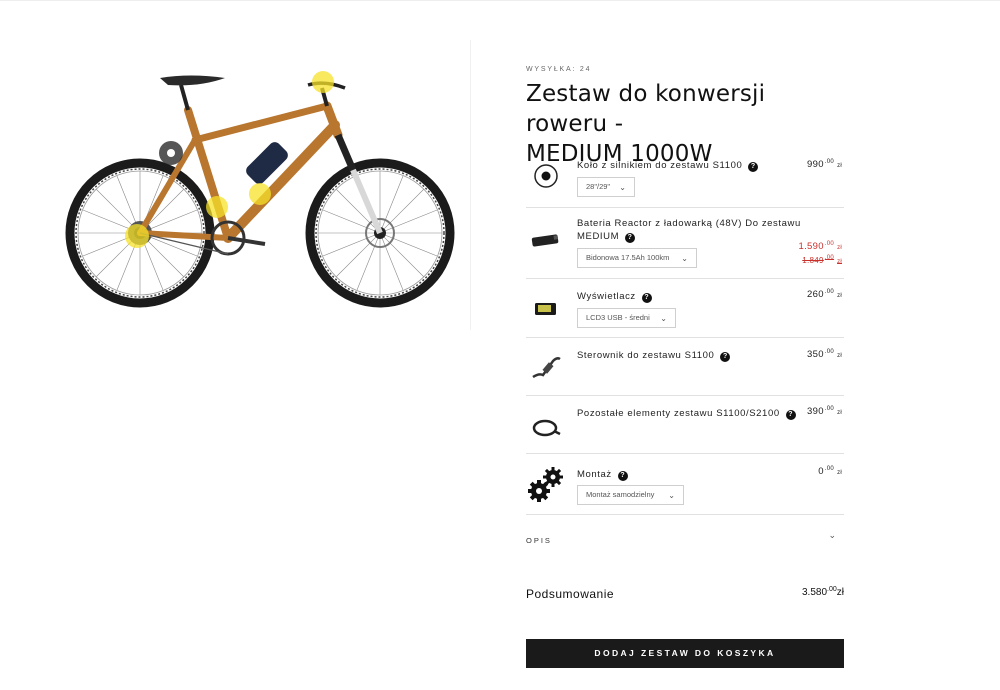  I want to click on display-icon, so click(546, 309).